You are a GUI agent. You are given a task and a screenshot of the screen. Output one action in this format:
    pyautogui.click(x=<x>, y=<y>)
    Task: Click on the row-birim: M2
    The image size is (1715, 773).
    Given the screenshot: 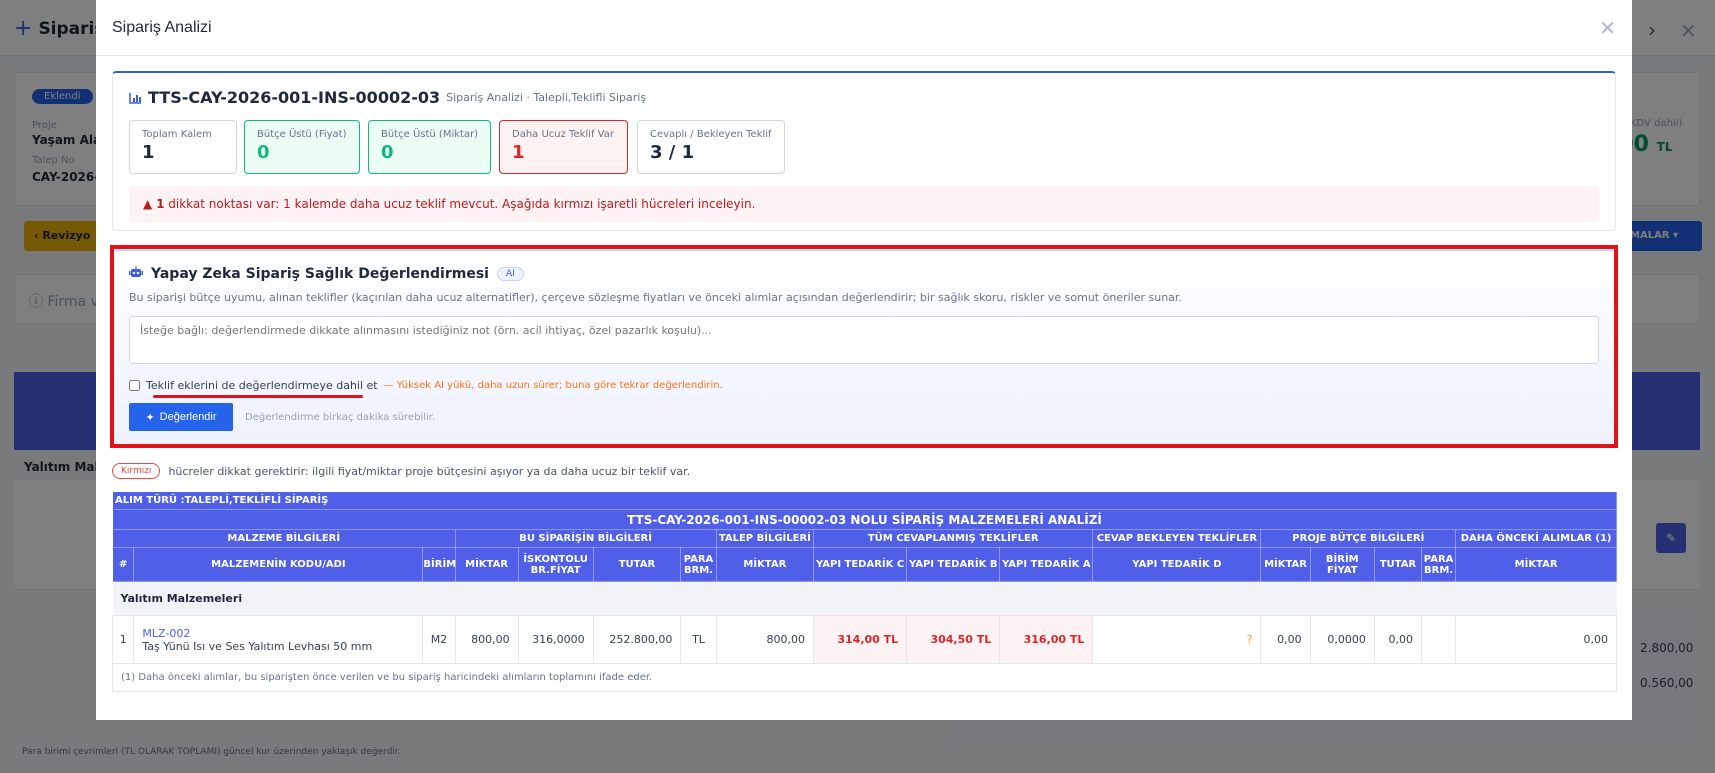 What is the action you would take?
    pyautogui.click(x=439, y=639)
    